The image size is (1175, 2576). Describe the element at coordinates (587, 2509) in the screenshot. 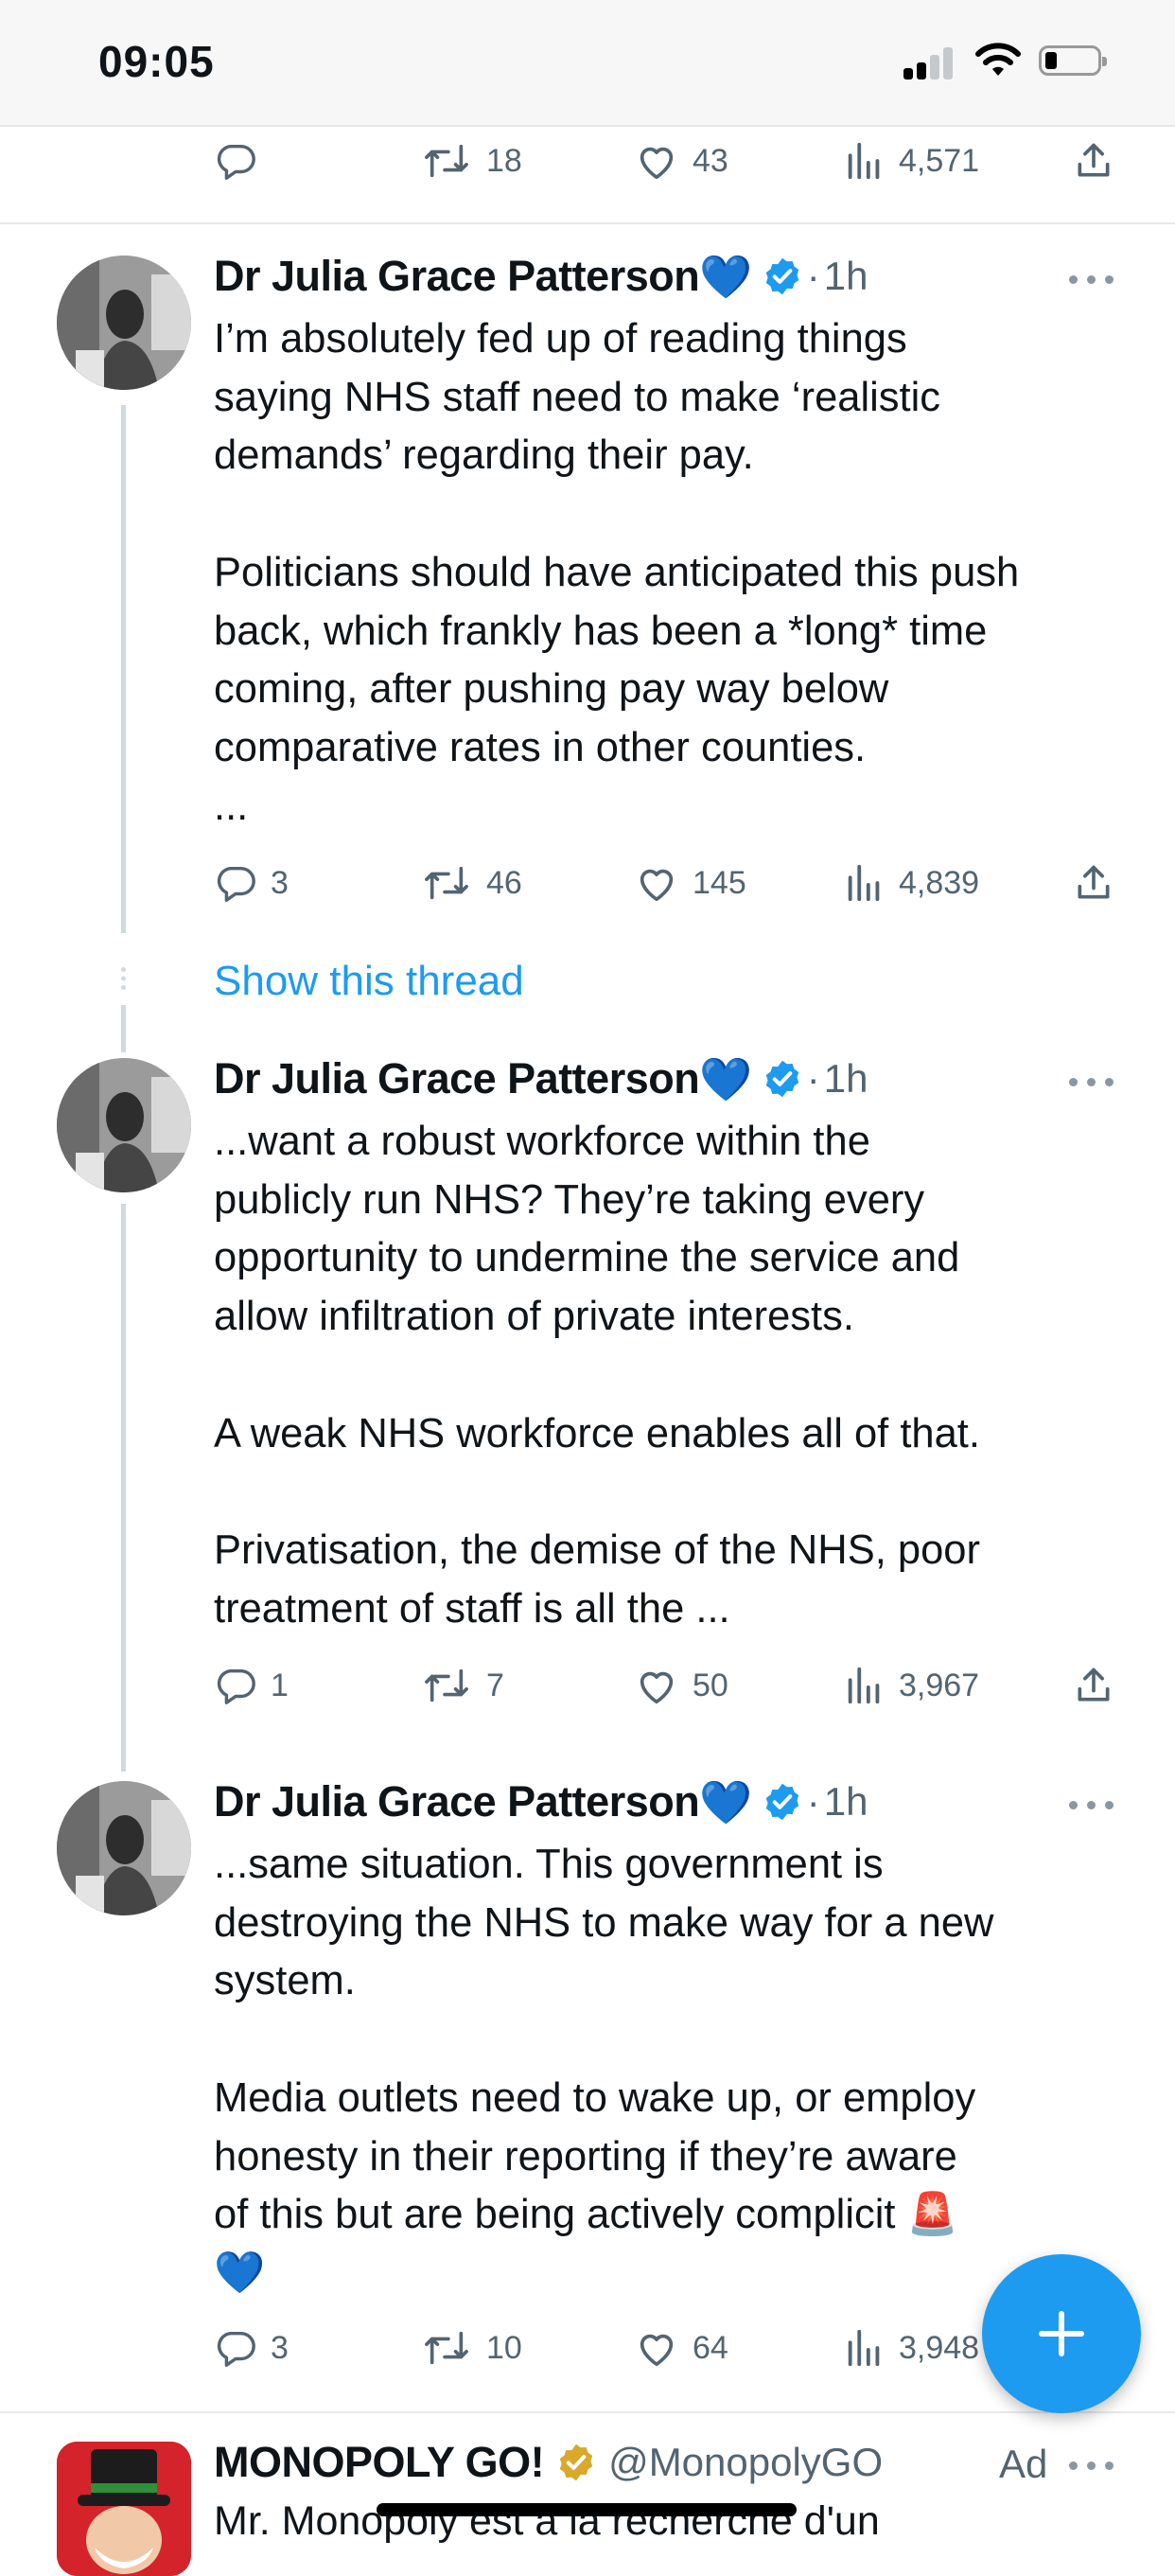

I see `home-indicator` at that location.